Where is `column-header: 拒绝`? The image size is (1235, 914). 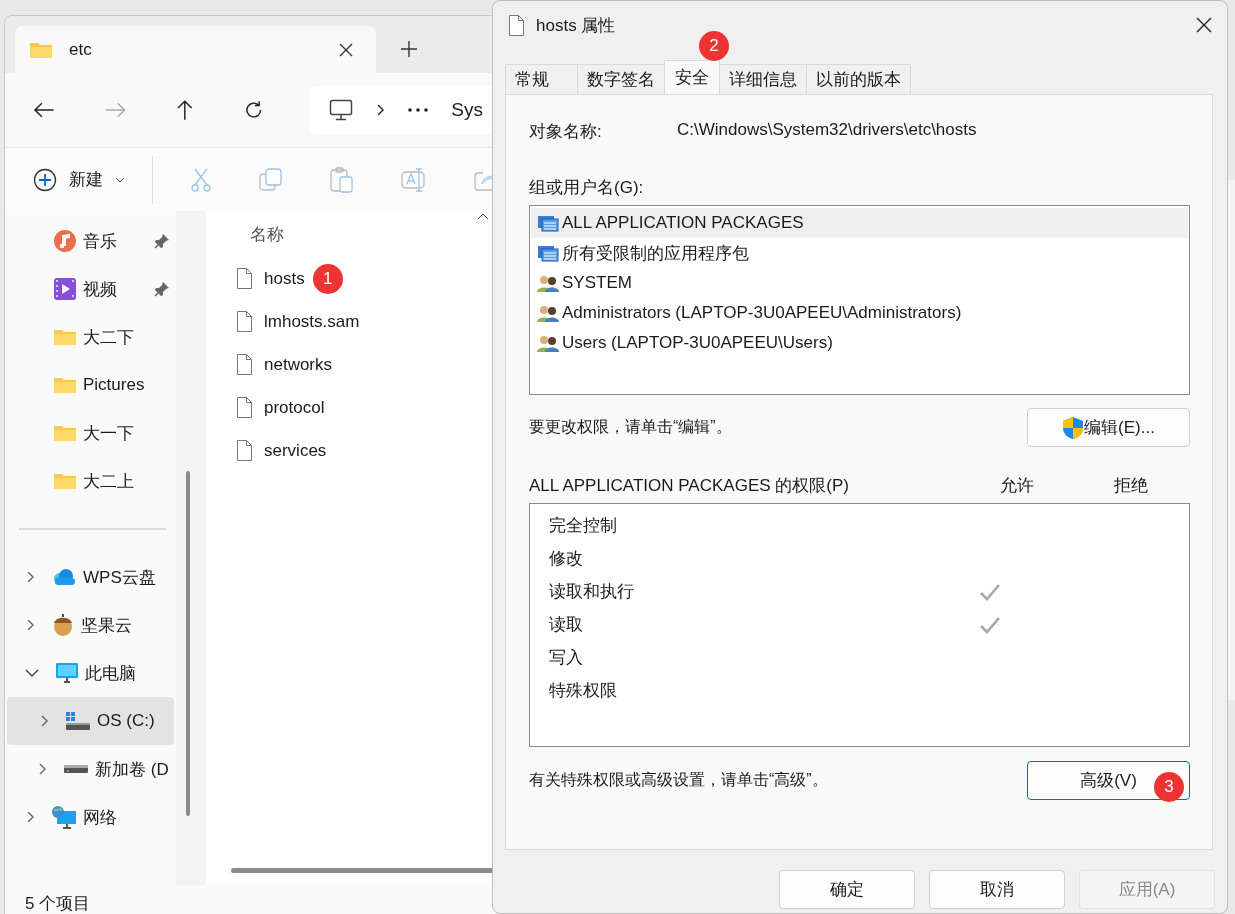
column-header: 拒绝 is located at coordinates (1131, 486).